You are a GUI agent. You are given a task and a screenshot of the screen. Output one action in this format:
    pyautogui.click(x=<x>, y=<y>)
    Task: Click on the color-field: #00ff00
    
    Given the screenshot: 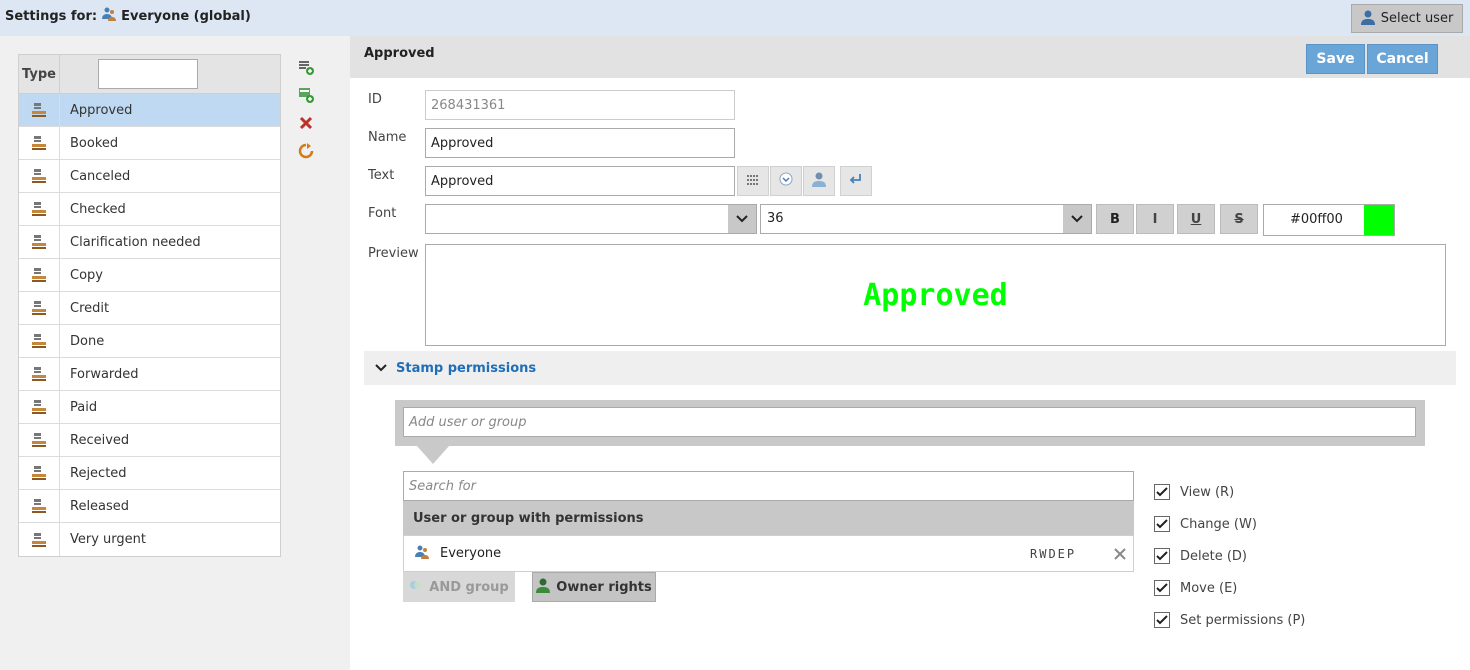 What is the action you would take?
    pyautogui.click(x=1329, y=220)
    